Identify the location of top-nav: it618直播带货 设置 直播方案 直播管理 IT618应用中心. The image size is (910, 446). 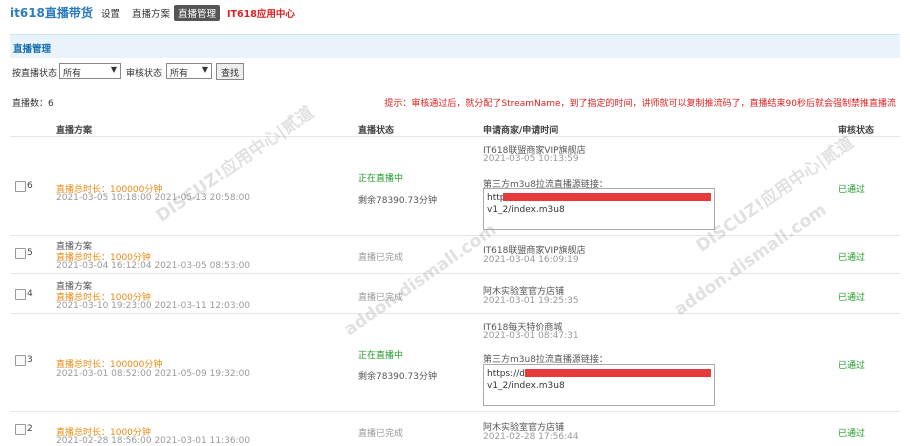
(455, 12).